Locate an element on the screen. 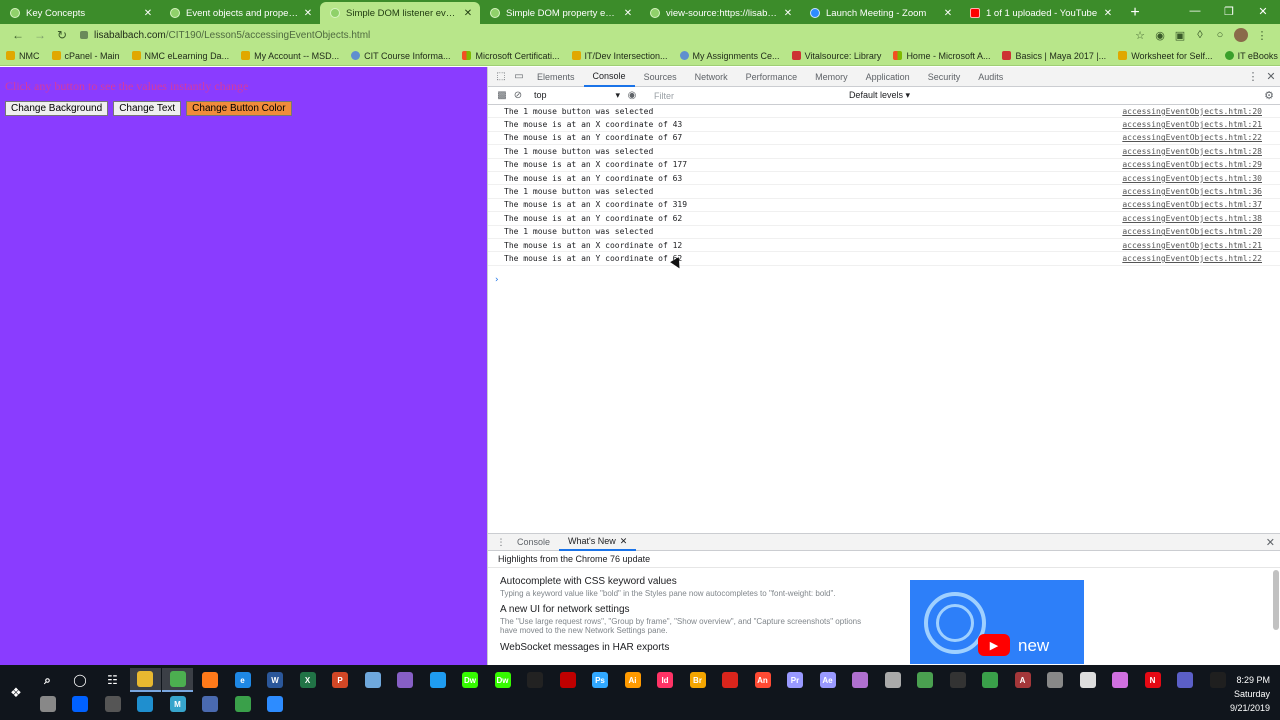  star-icon: ☆ is located at coordinates (1140, 35).